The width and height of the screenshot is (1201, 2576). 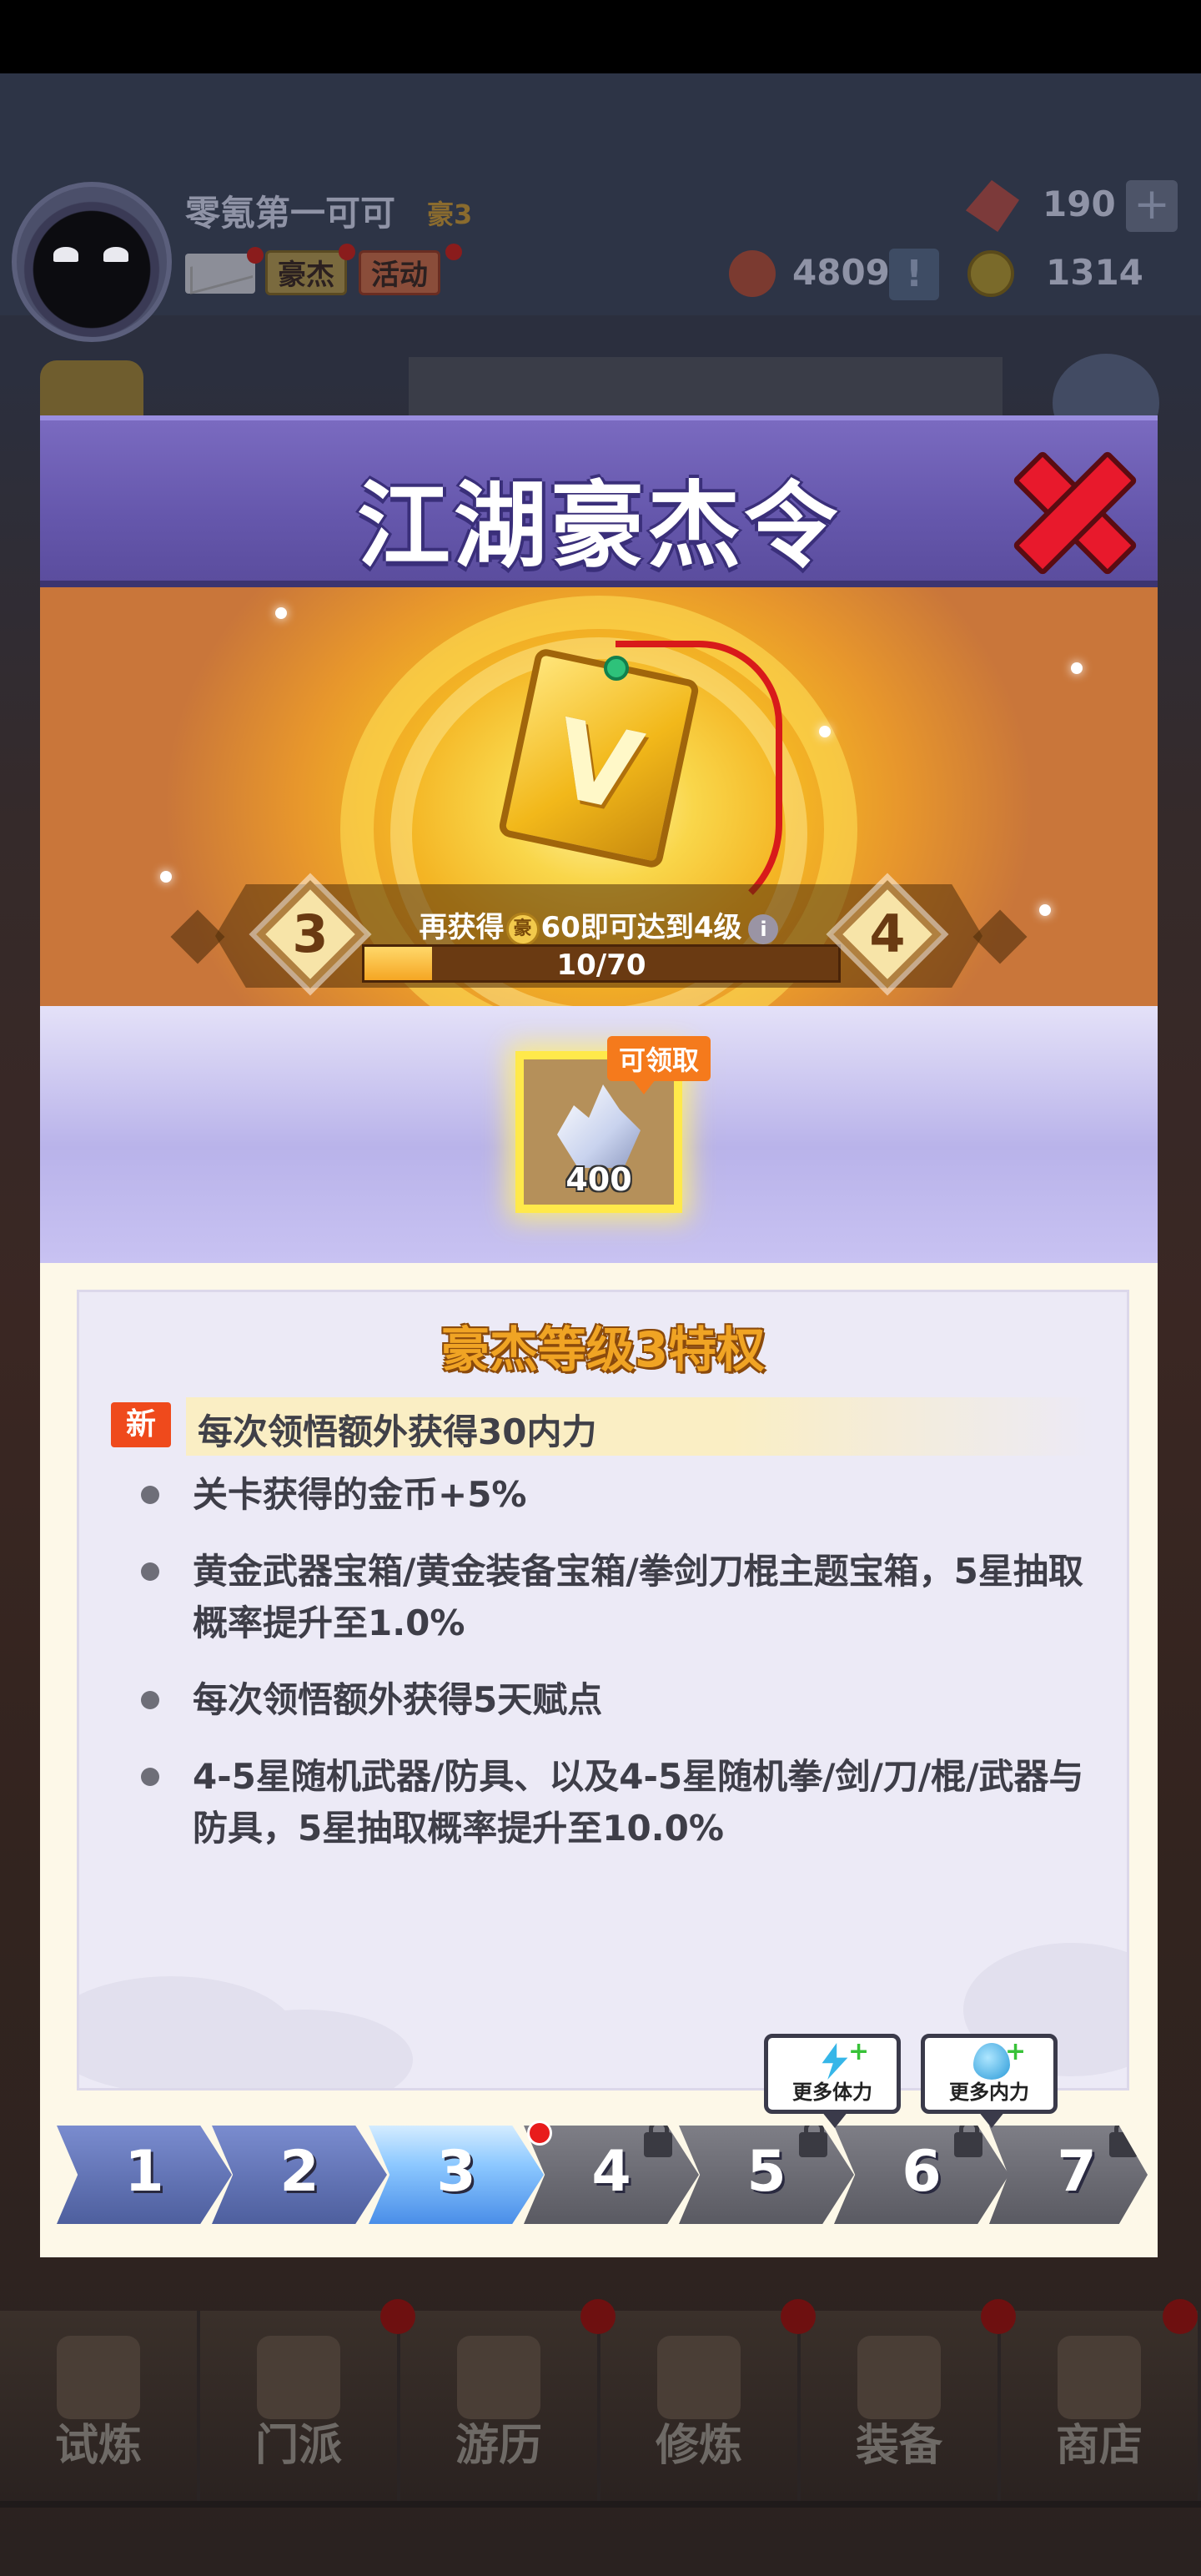 What do you see at coordinates (922, 2172) in the screenshot?
I see `tab-number: 6` at bounding box center [922, 2172].